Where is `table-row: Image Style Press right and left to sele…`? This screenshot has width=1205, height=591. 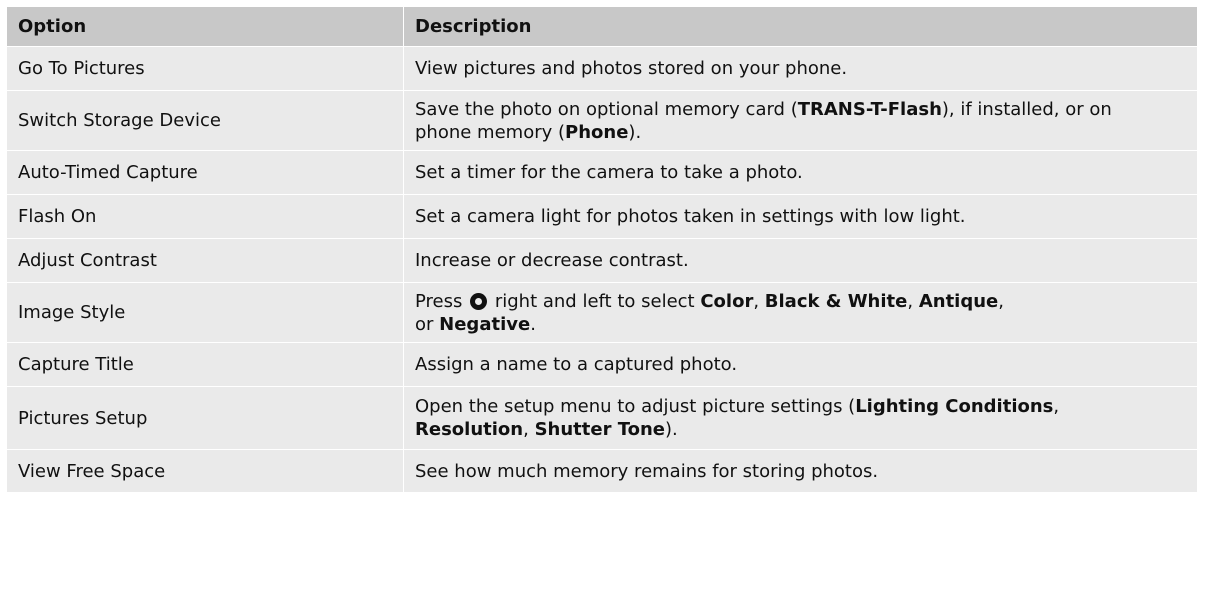
table-row: Image Style Press right and left to sele… is located at coordinates (602, 312).